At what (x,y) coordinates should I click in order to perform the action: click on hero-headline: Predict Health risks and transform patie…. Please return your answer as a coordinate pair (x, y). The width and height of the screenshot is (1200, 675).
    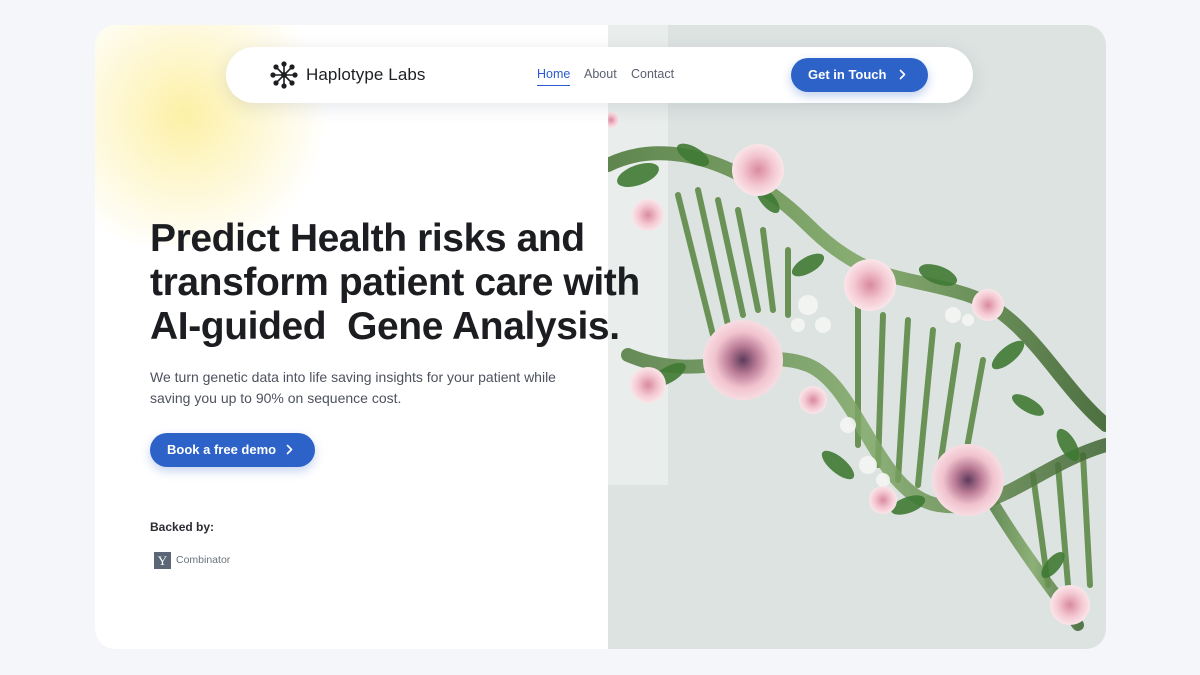
    Looking at the image, I should click on (420, 283).